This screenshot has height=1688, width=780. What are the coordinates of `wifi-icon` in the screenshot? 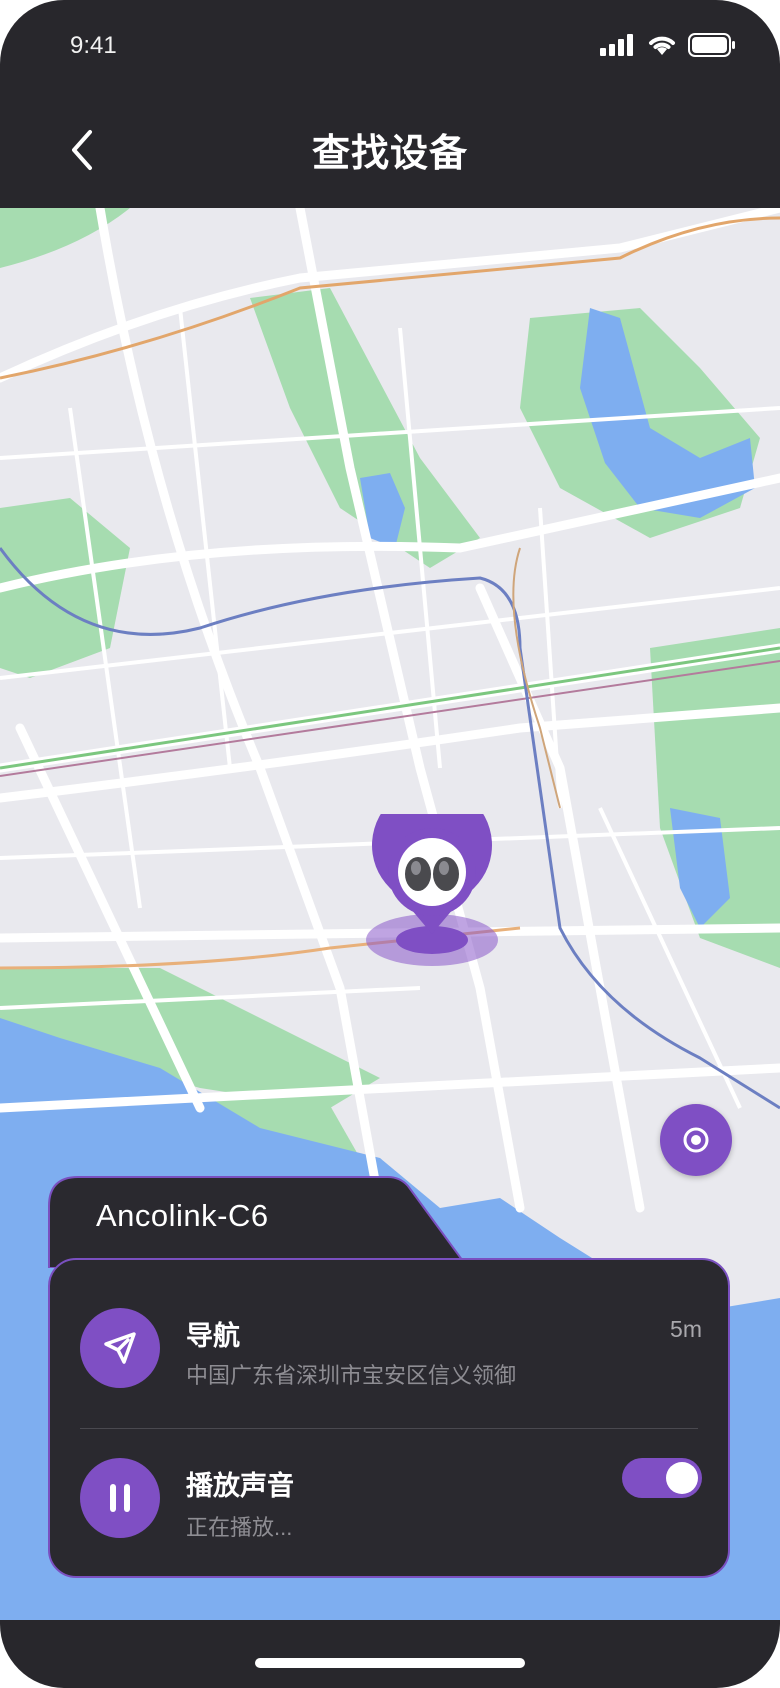 It's located at (662, 45).